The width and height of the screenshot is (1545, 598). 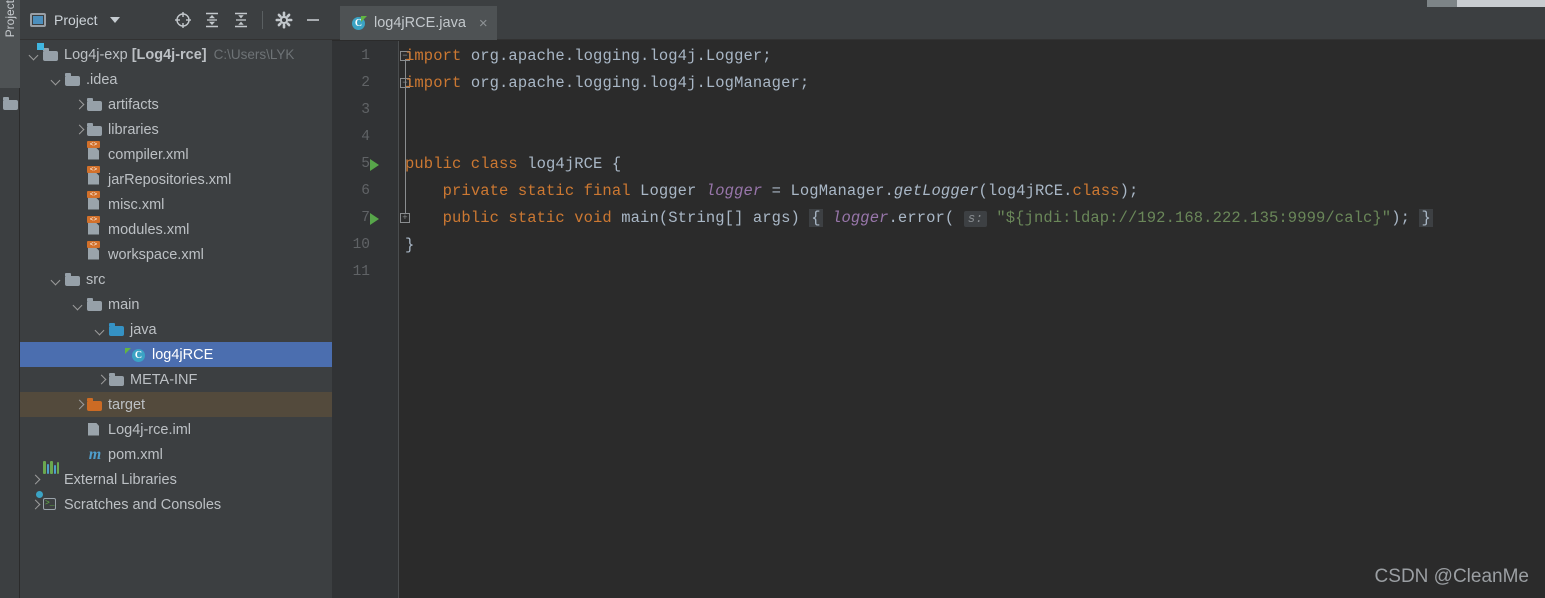 I want to click on tree-row-log4j-rce-iml: Log4j-rce.iml, so click(x=176, y=429).